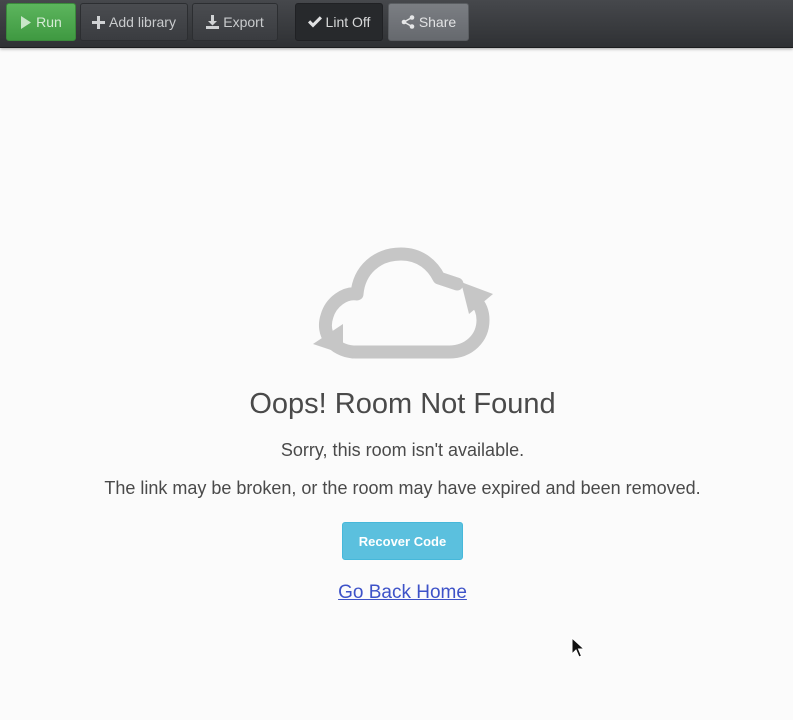  Describe the element at coordinates (348, 22) in the screenshot. I see `lint-label: Lint Off` at that location.